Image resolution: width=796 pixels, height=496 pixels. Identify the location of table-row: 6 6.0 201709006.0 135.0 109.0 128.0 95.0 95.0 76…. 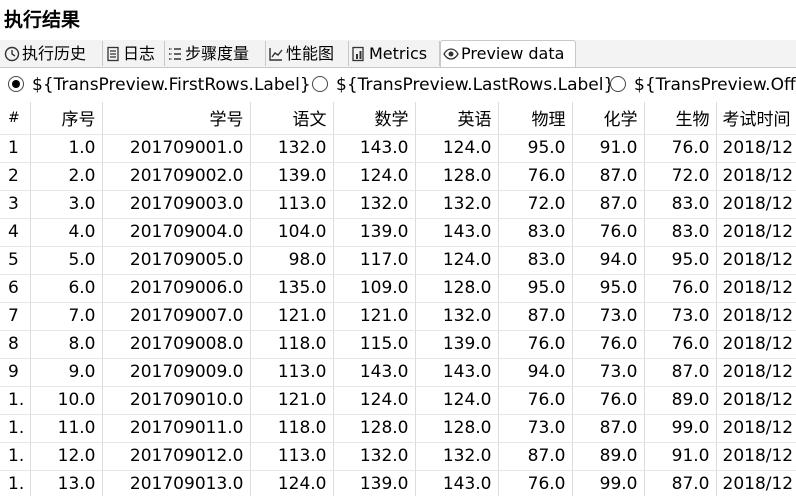
(398, 288).